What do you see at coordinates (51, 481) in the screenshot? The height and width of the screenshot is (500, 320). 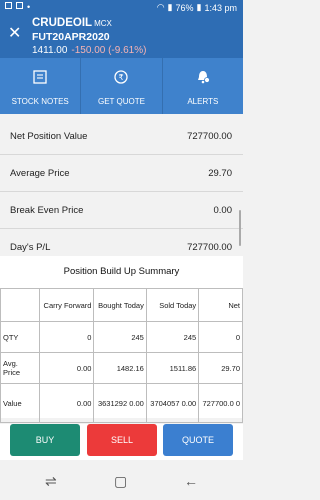 I see `recent-apps-icon: ⇌` at bounding box center [51, 481].